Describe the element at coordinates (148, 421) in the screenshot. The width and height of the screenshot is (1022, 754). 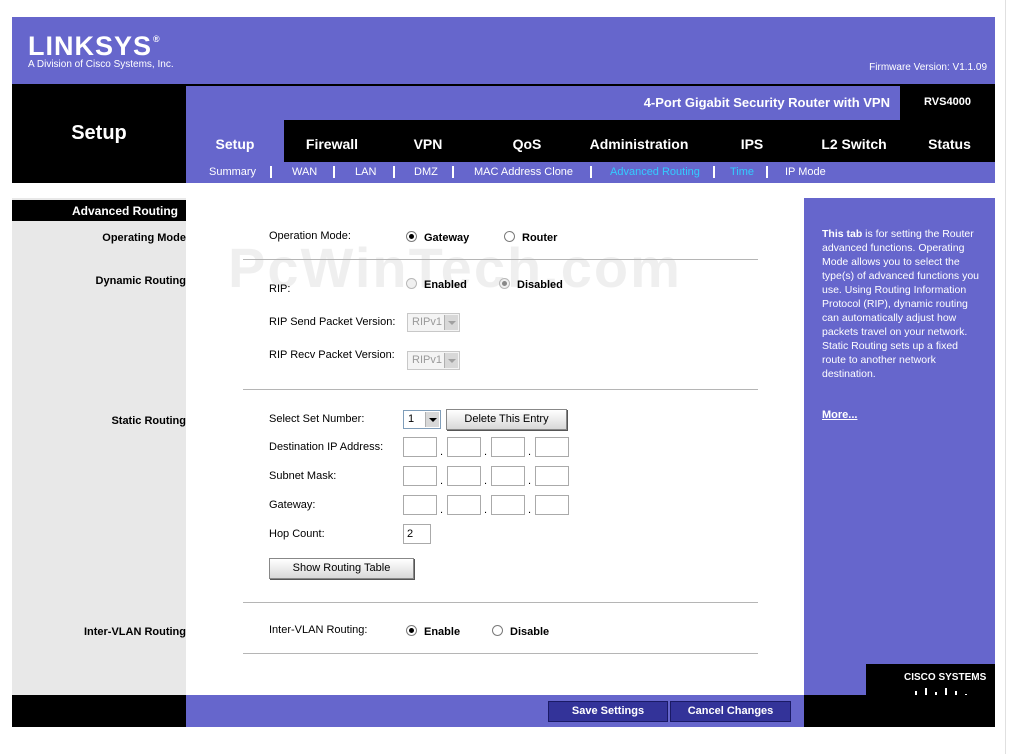
I see `label-static-routing: Static Routing` at that location.